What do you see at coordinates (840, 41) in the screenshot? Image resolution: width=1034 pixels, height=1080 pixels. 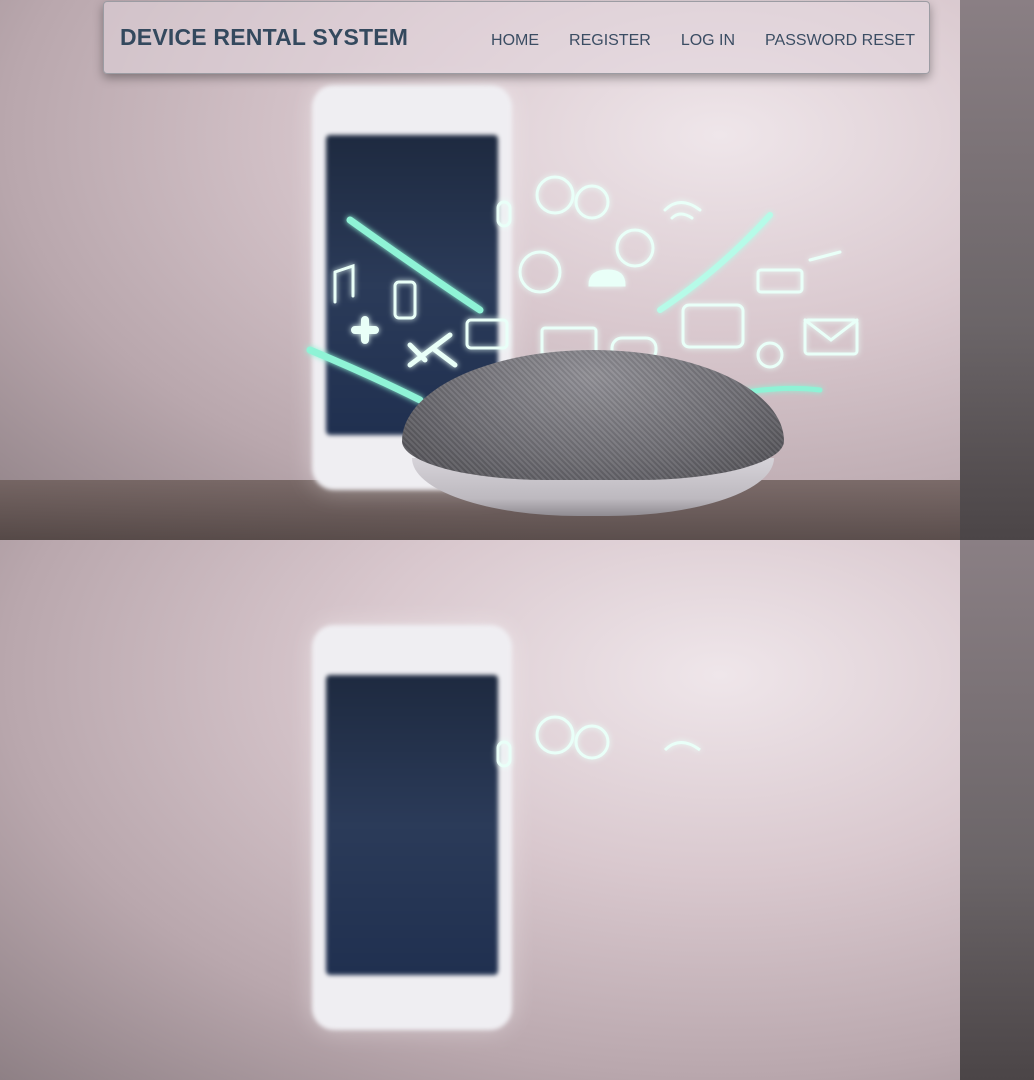 I see `nav-password-reset-link: PASSWORD RESET` at bounding box center [840, 41].